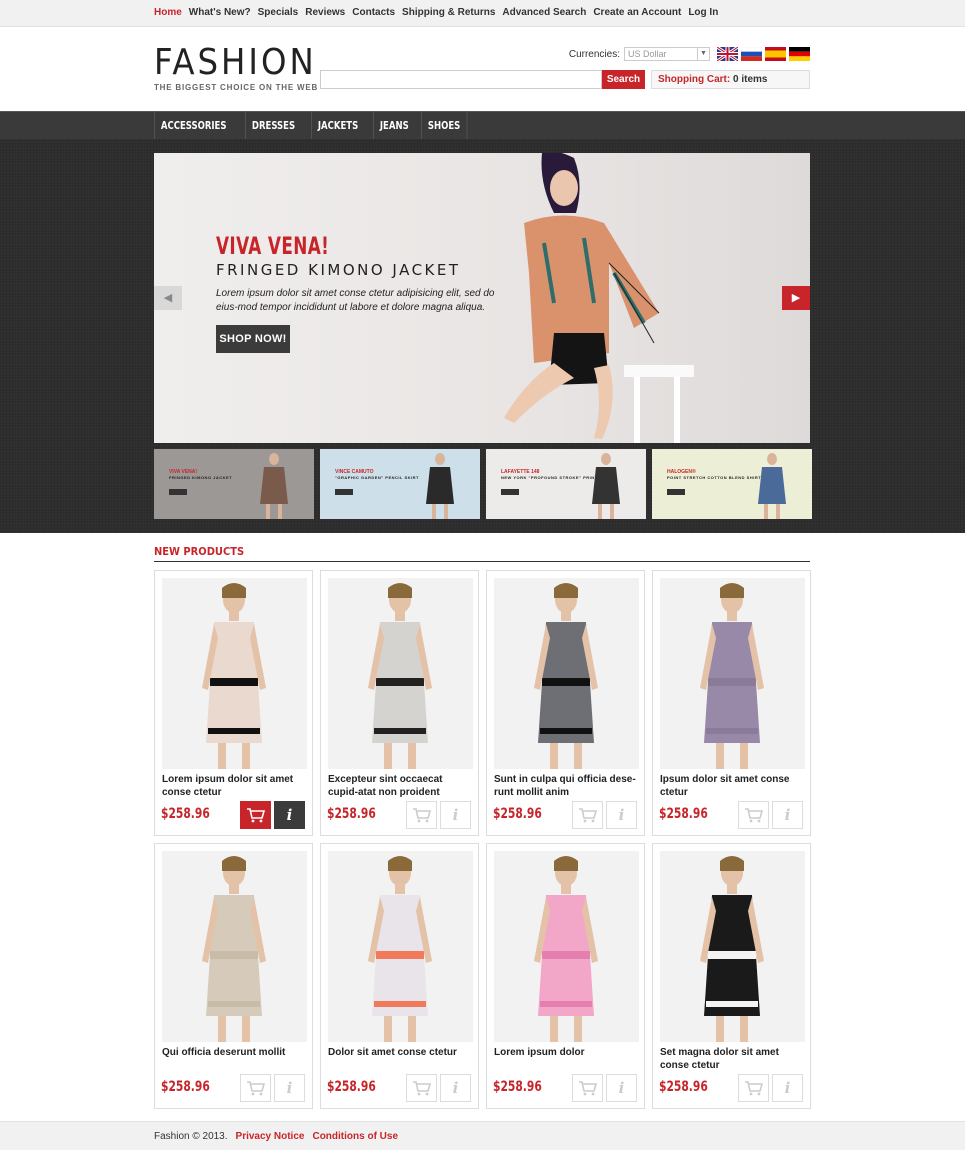 The height and width of the screenshot is (1150, 965). I want to click on shopping-cart: Shopping Cart: 0 items, so click(730, 79).